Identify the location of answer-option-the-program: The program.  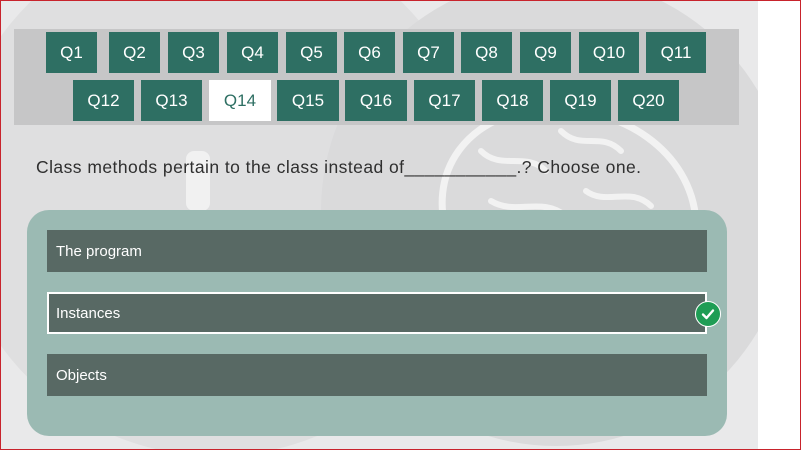
(377, 251).